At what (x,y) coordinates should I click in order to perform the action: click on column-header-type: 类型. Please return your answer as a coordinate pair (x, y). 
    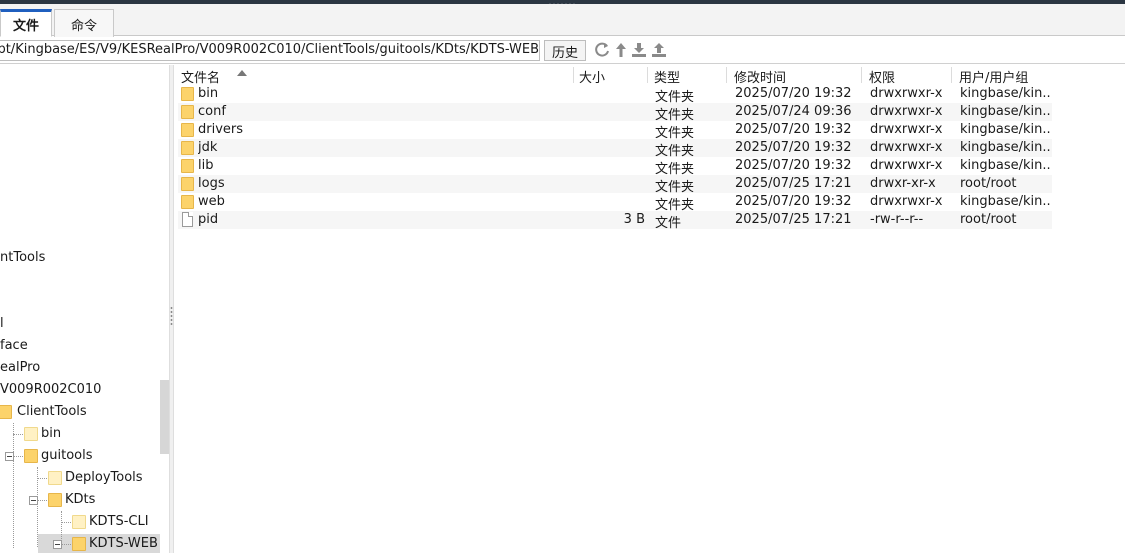
    Looking at the image, I should click on (690, 75).